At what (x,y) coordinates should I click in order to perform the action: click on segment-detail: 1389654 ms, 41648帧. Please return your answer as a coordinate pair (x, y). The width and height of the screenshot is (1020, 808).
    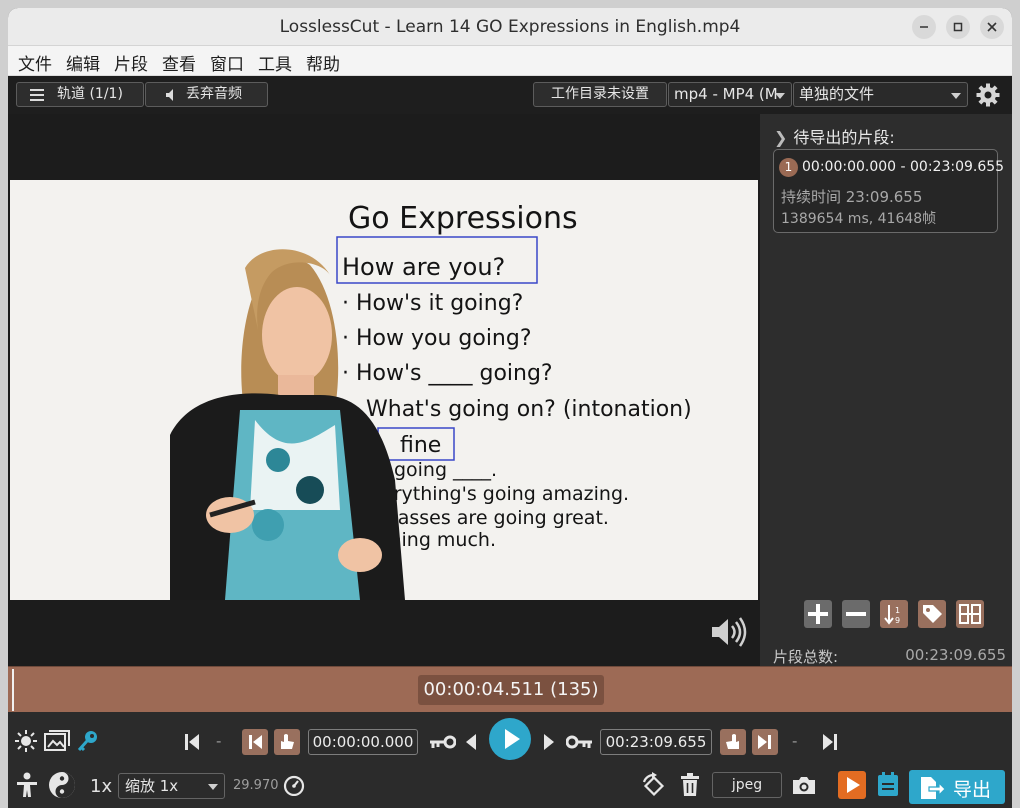
    Looking at the image, I should click on (859, 219).